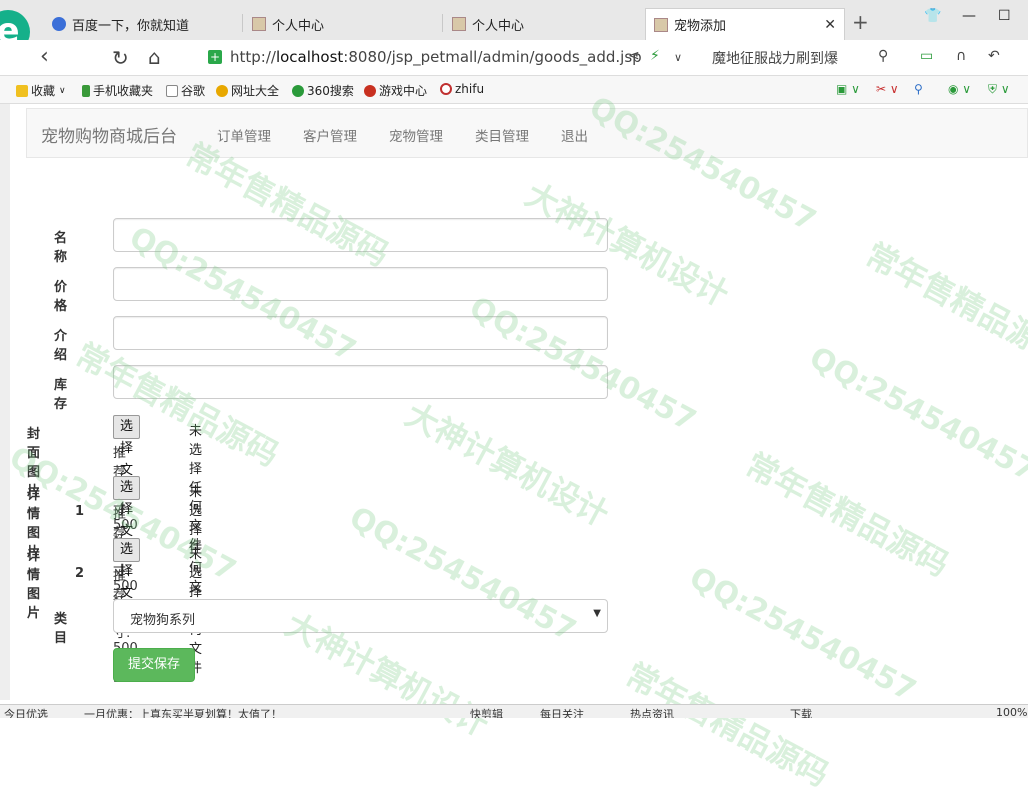  I want to click on nav-orders: 订单管理, so click(244, 135).